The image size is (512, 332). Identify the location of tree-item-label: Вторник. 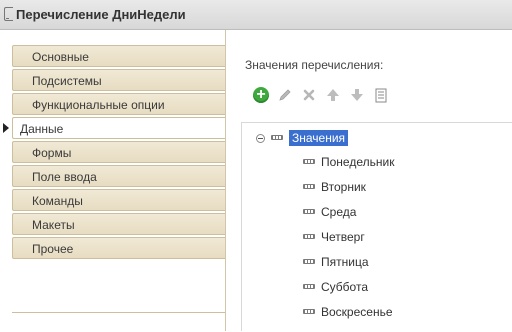
(343, 187).